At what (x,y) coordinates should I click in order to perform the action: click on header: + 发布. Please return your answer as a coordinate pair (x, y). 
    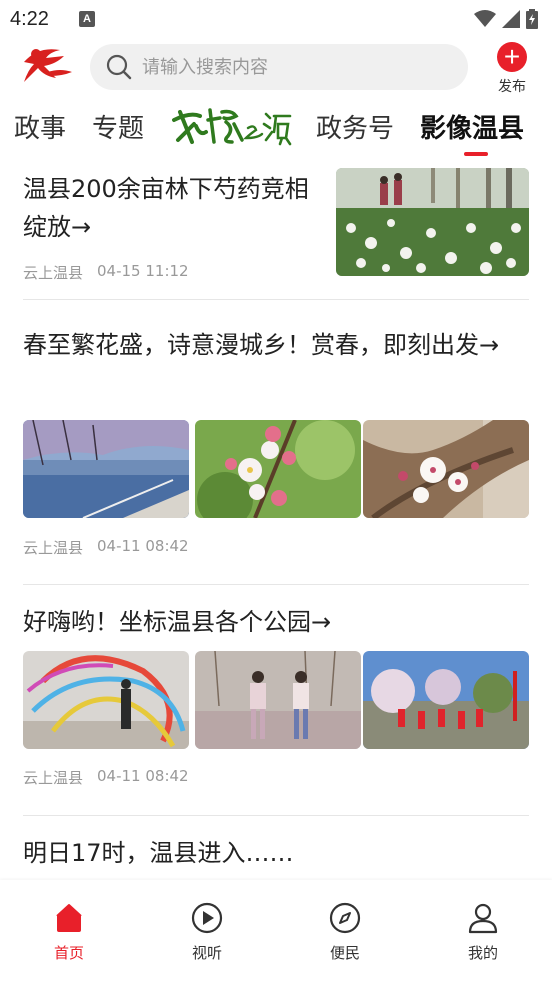
    Looking at the image, I should click on (276, 68).